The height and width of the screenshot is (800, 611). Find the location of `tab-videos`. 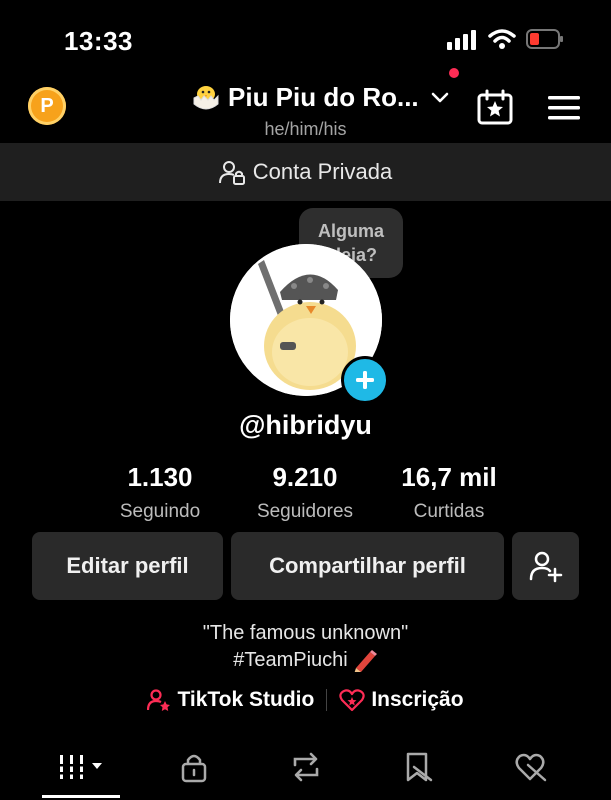

tab-videos is located at coordinates (83, 767).